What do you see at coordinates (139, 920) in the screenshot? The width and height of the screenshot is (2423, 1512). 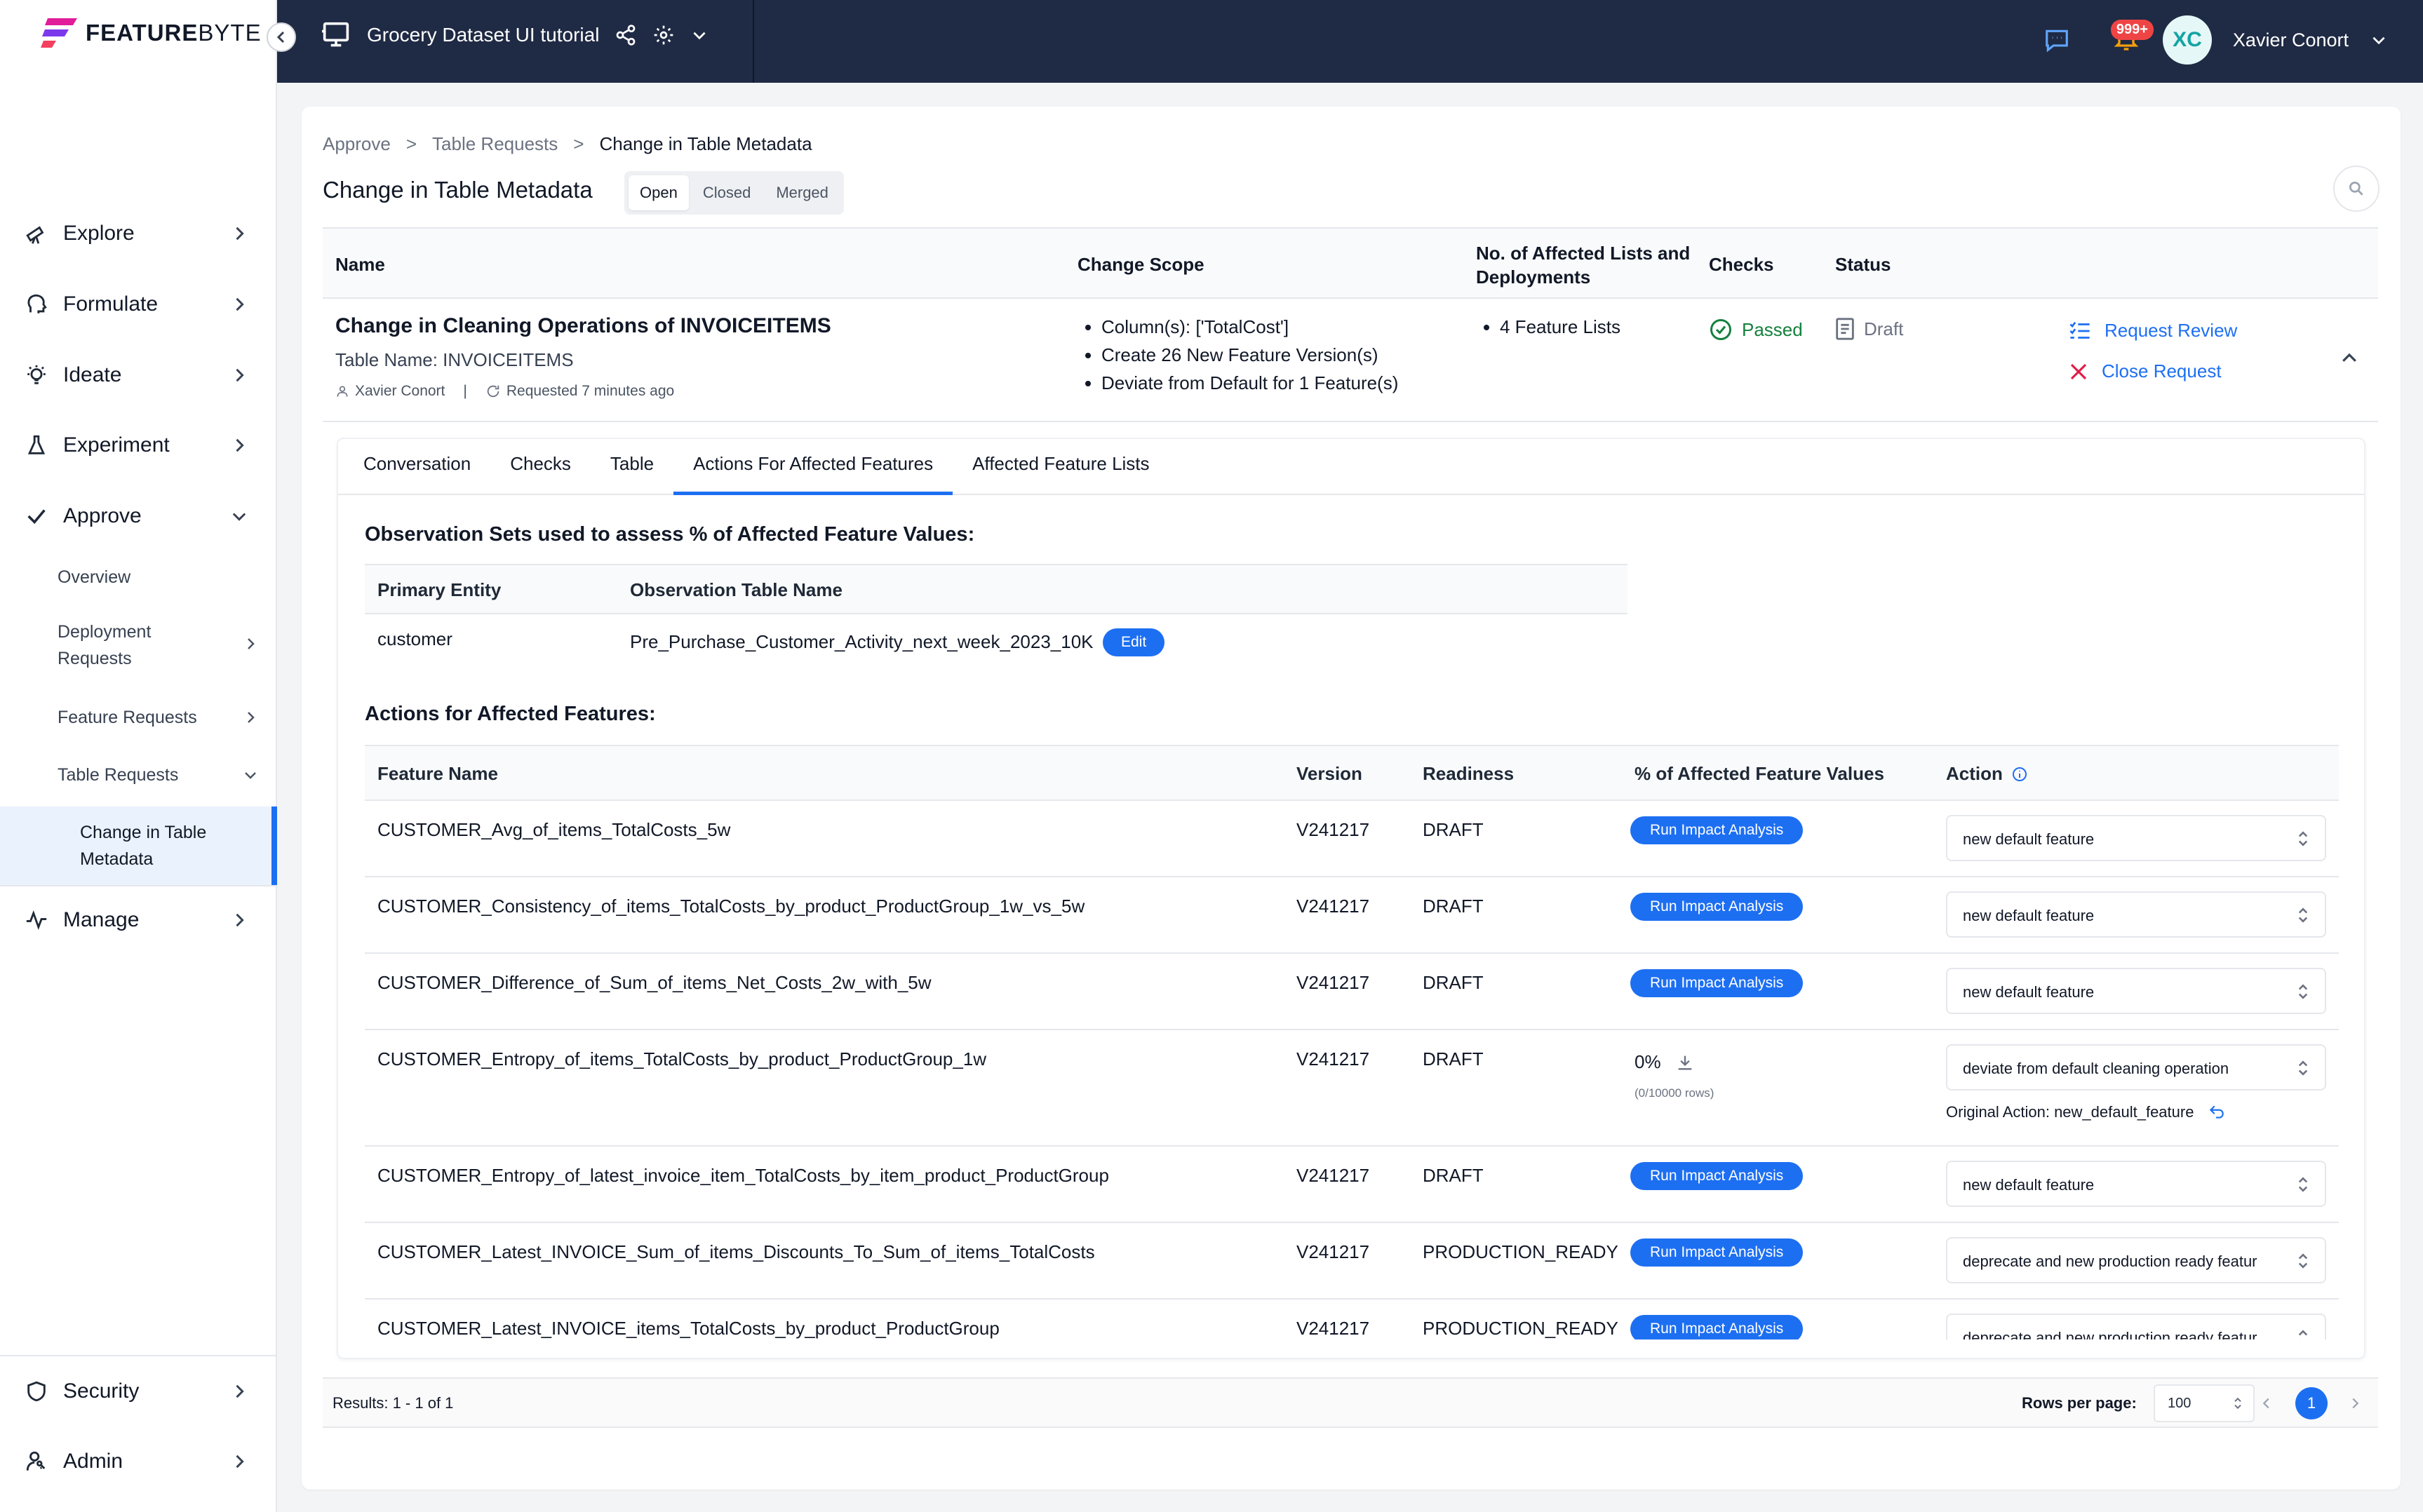 I see `nav-manage: Manage` at bounding box center [139, 920].